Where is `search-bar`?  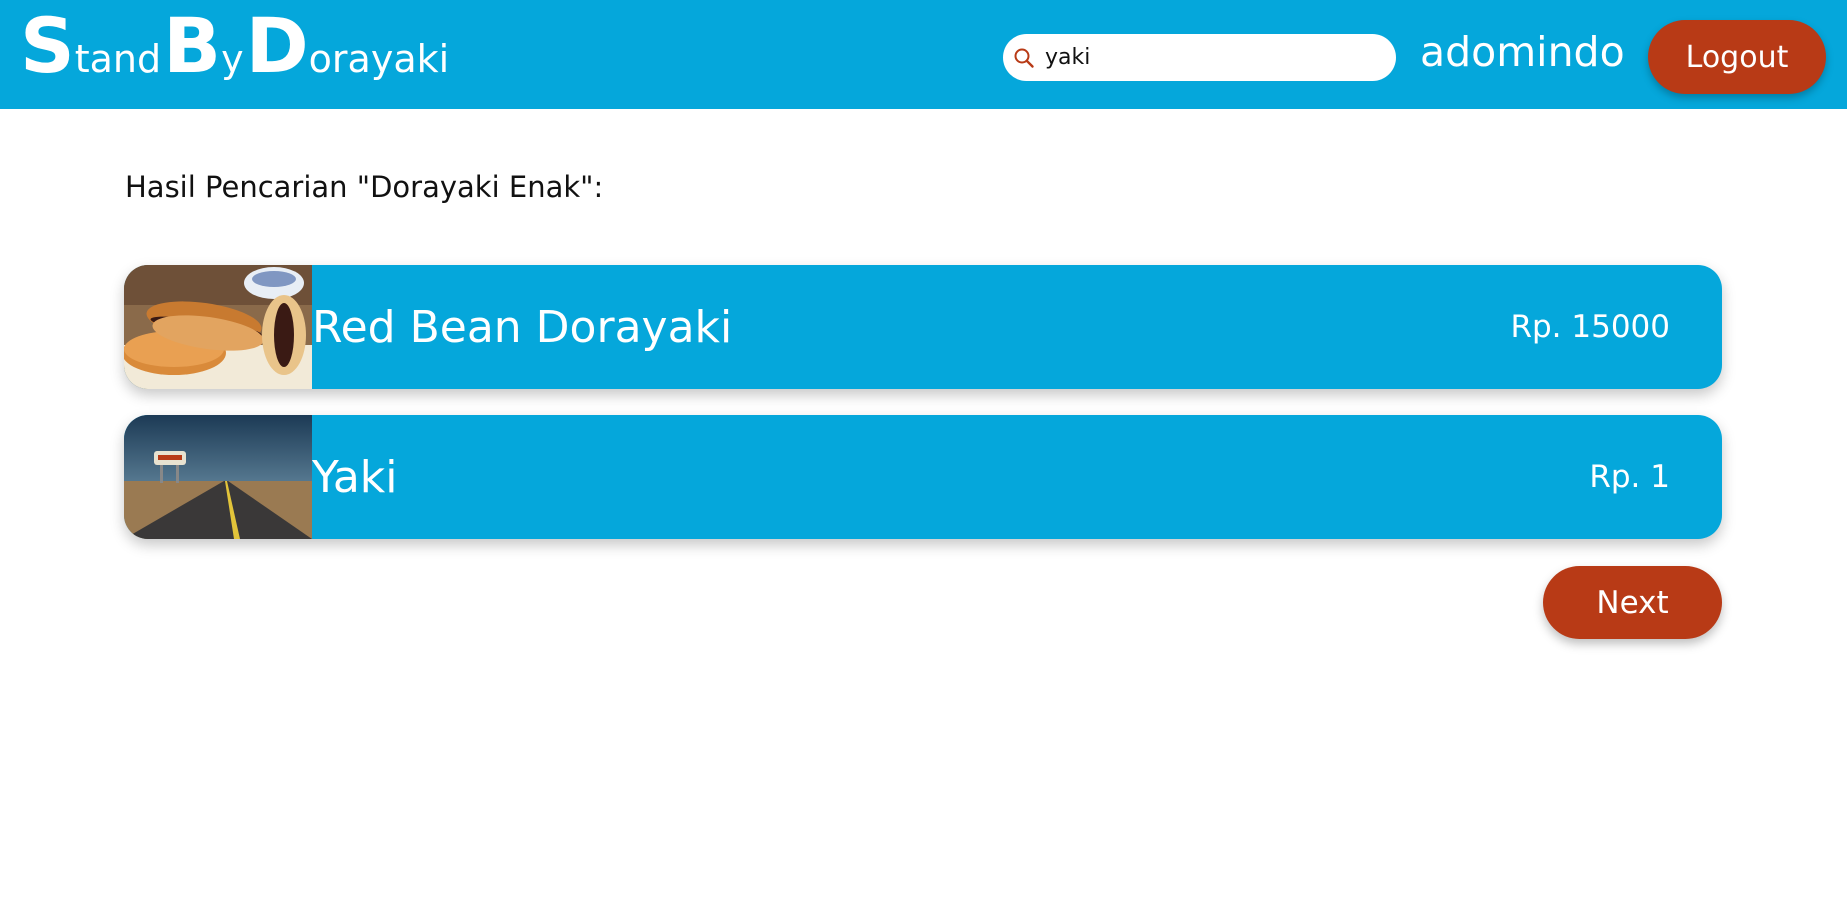 search-bar is located at coordinates (1199, 57).